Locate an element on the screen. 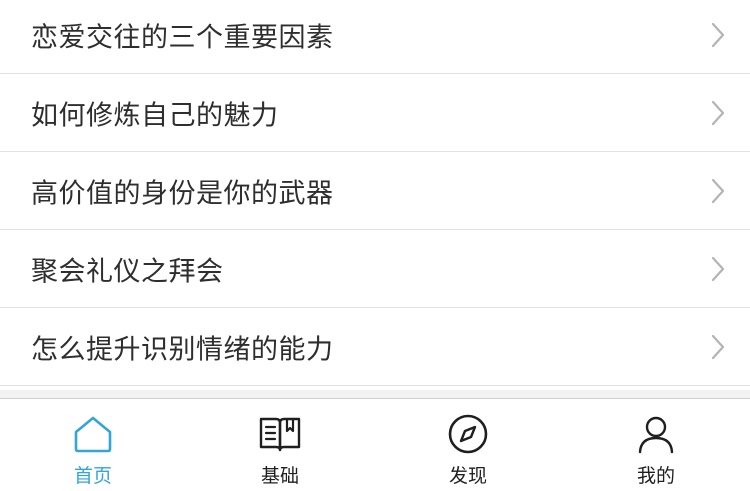 The image size is (750, 491). tab-home: 首页 is located at coordinates (93, 445).